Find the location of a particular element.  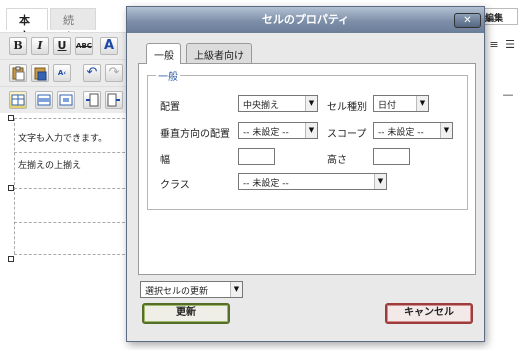

alignment-select: 中央揃え ▼ is located at coordinates (278, 103).